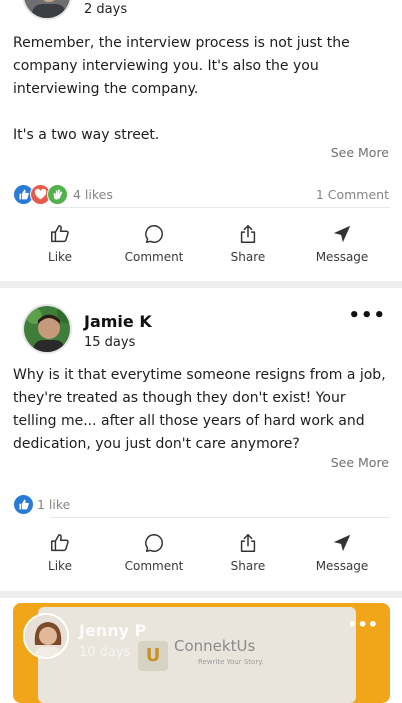  I want to click on brand-tagline: Rewrite Your Story., so click(231, 662).